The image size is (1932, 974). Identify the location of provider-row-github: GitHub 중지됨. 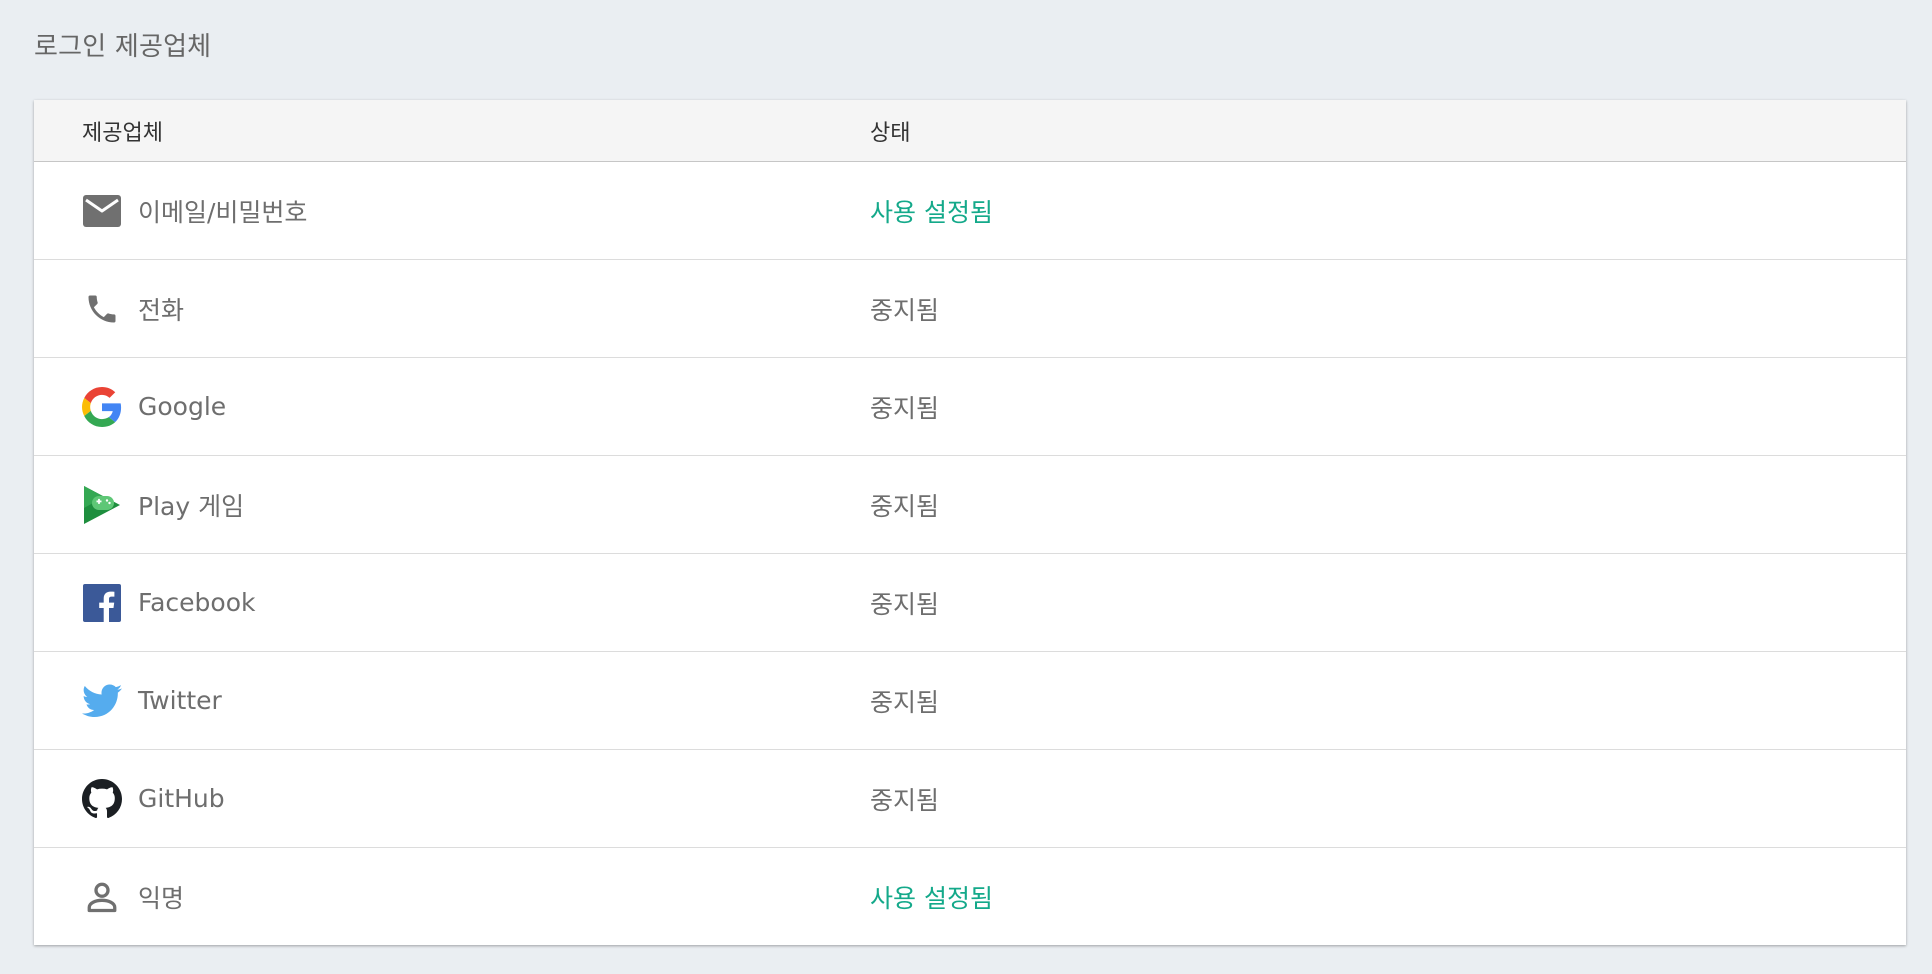
(970, 799).